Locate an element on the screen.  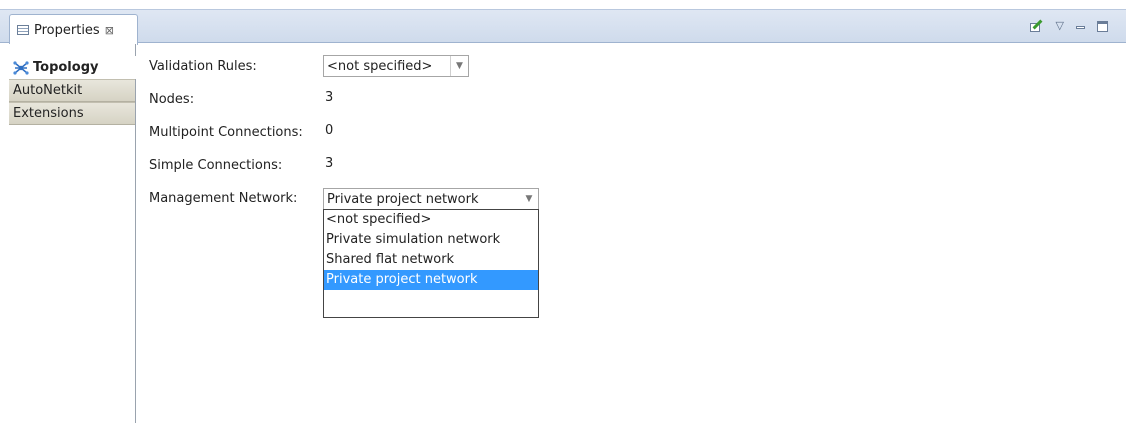
multipoint-connections-value: 0 is located at coordinates (329, 130).